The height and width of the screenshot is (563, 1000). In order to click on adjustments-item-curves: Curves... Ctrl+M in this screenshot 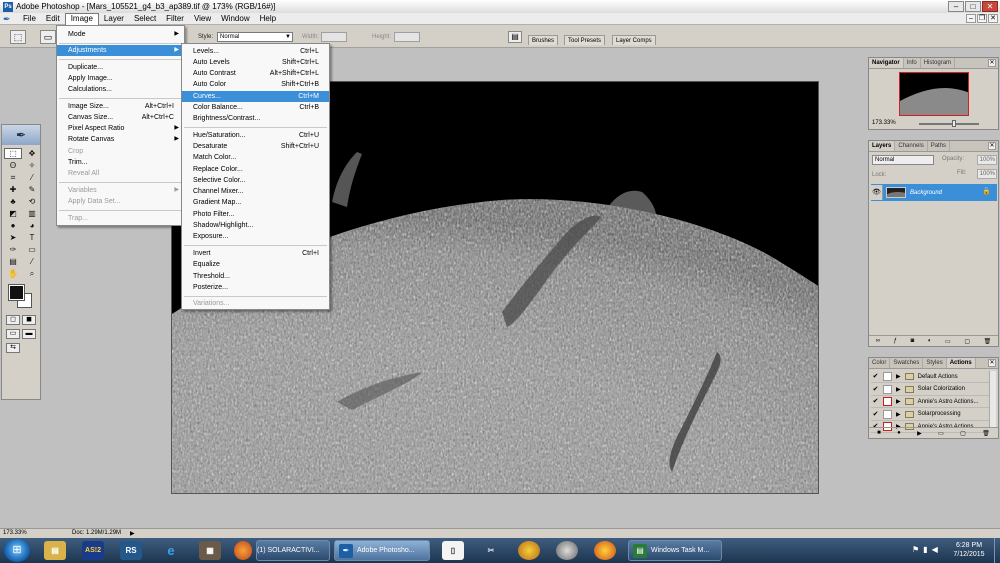, I will do `click(255, 96)`.